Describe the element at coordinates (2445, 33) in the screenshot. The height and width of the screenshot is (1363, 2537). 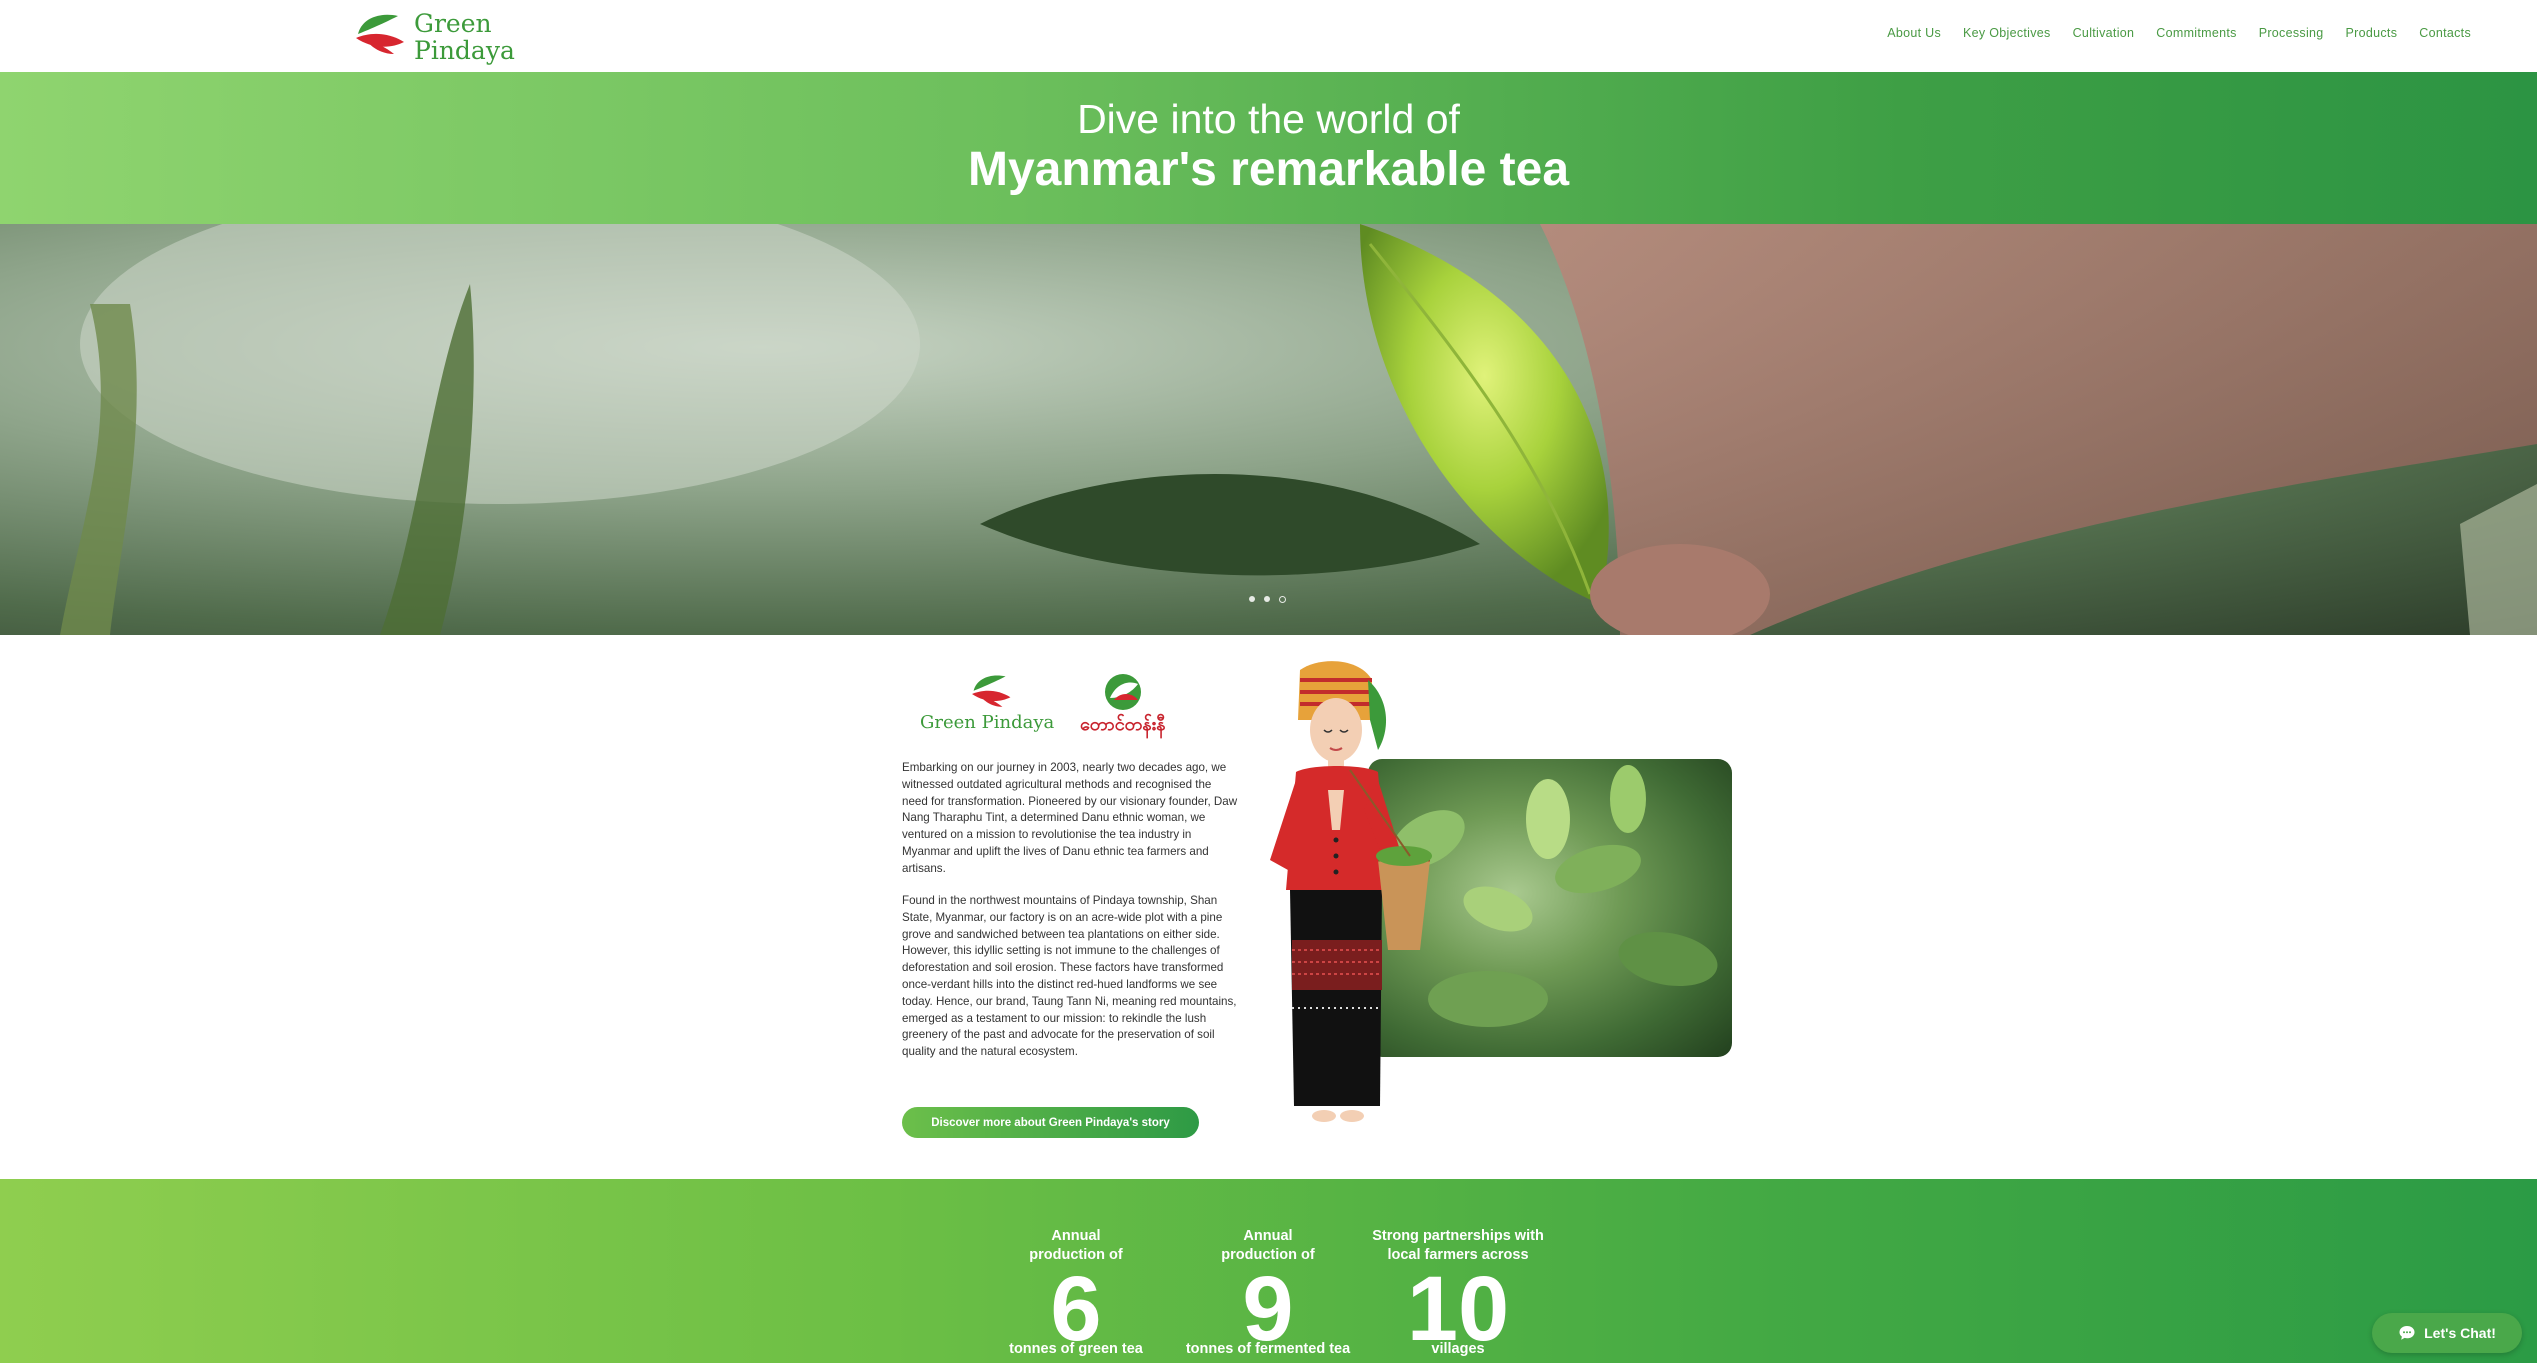
I see `nav-contacts: Contacts` at that location.